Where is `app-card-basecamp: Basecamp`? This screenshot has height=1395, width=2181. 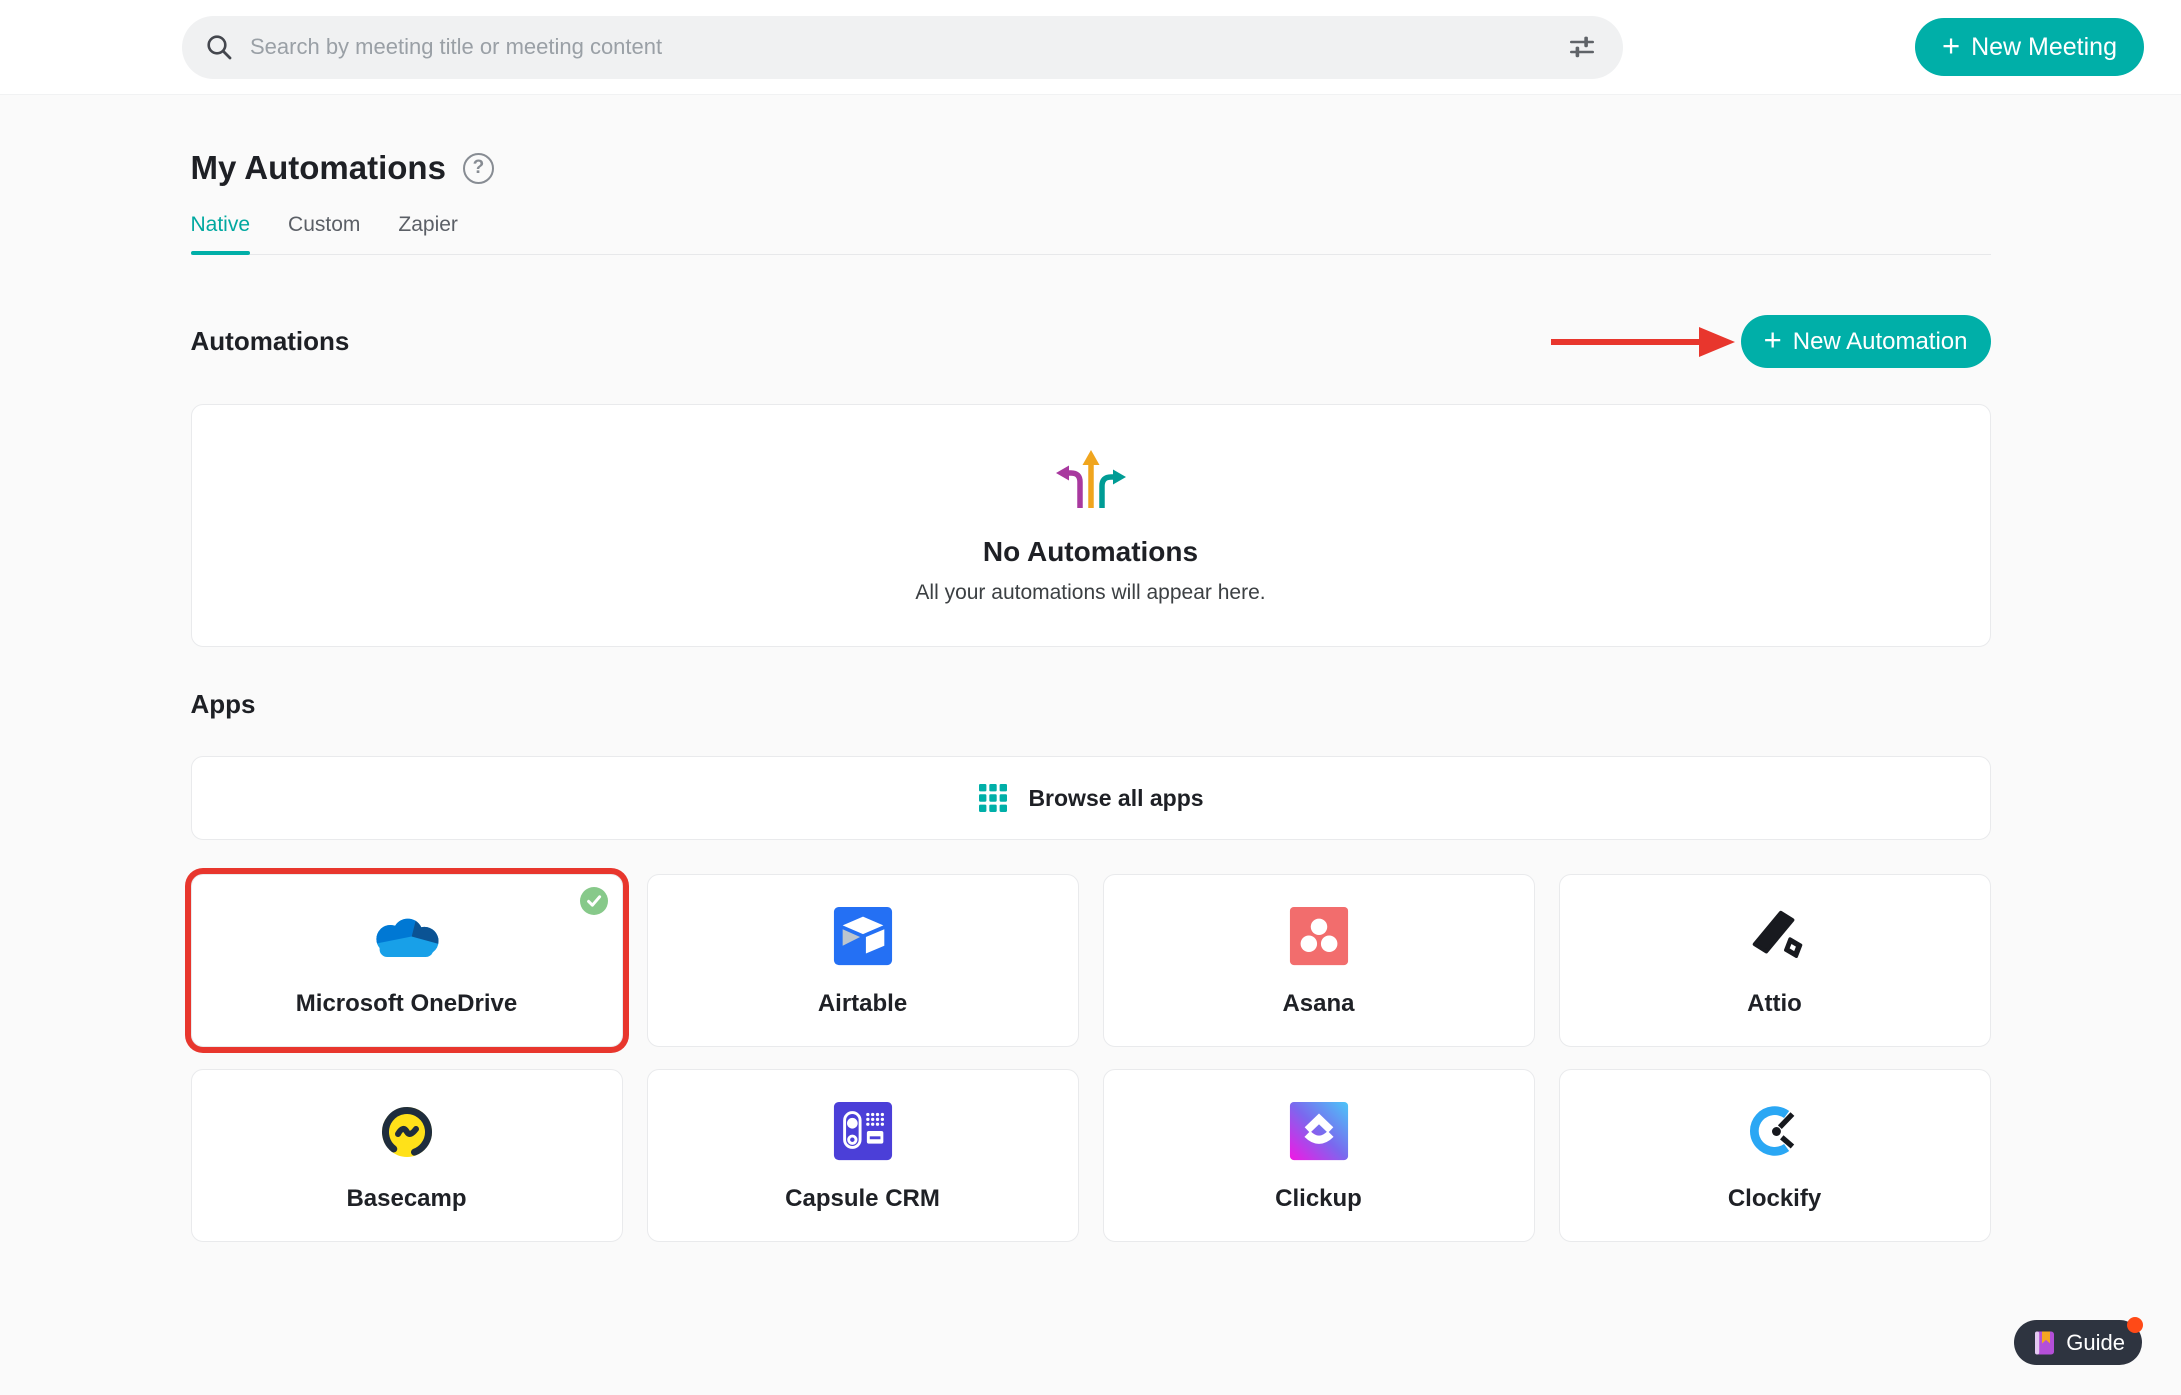
app-card-basecamp: Basecamp is located at coordinates (406, 1155).